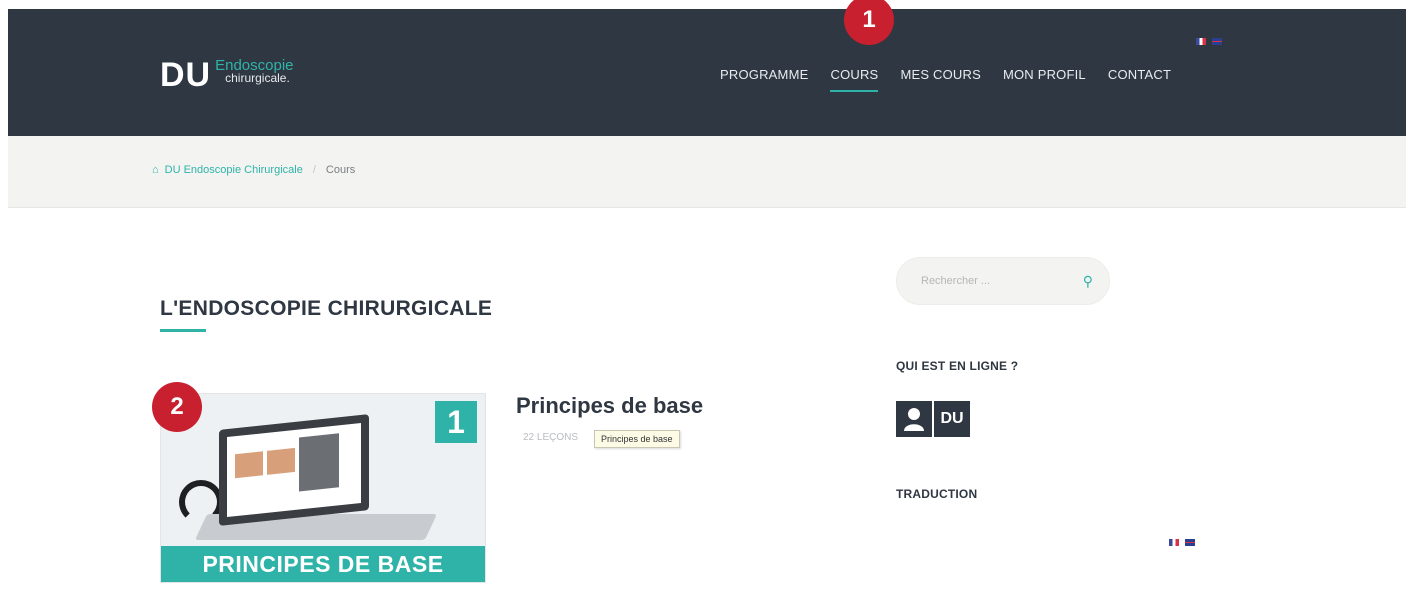 This screenshot has height=605, width=1408. What do you see at coordinates (186, 75) in the screenshot?
I see `logo-du: DU` at bounding box center [186, 75].